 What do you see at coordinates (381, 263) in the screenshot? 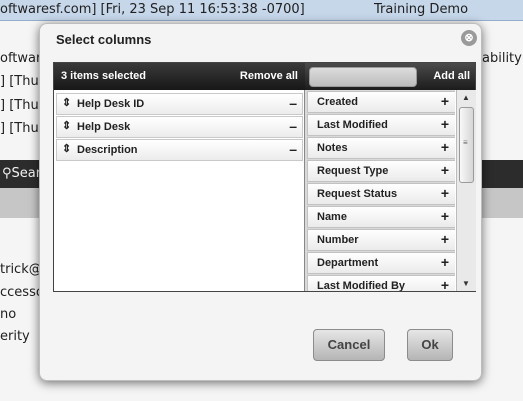
I see `available-column-item: Department +` at bounding box center [381, 263].